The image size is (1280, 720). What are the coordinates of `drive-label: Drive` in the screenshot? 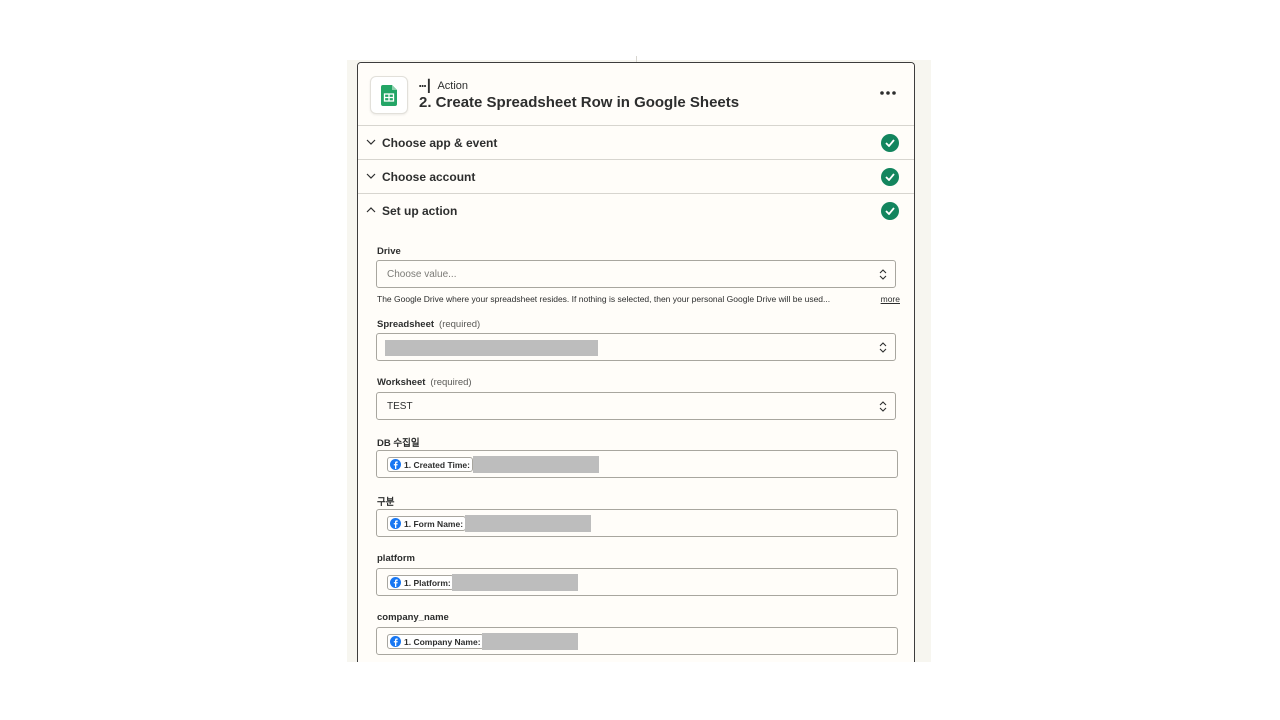 It's located at (389, 251).